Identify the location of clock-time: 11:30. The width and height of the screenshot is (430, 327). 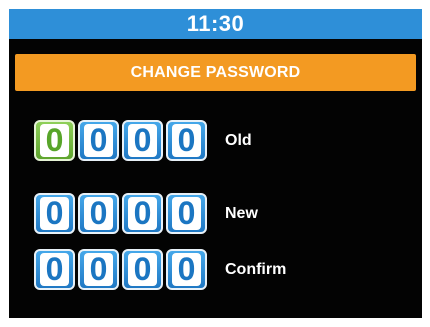
(215, 23).